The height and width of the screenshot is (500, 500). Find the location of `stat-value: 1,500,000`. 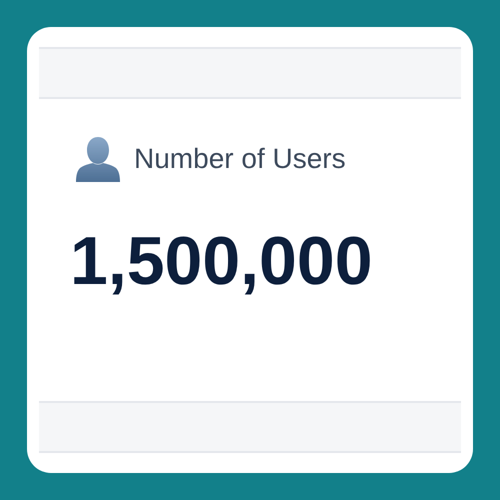

stat-value: 1,500,000 is located at coordinates (222, 261).